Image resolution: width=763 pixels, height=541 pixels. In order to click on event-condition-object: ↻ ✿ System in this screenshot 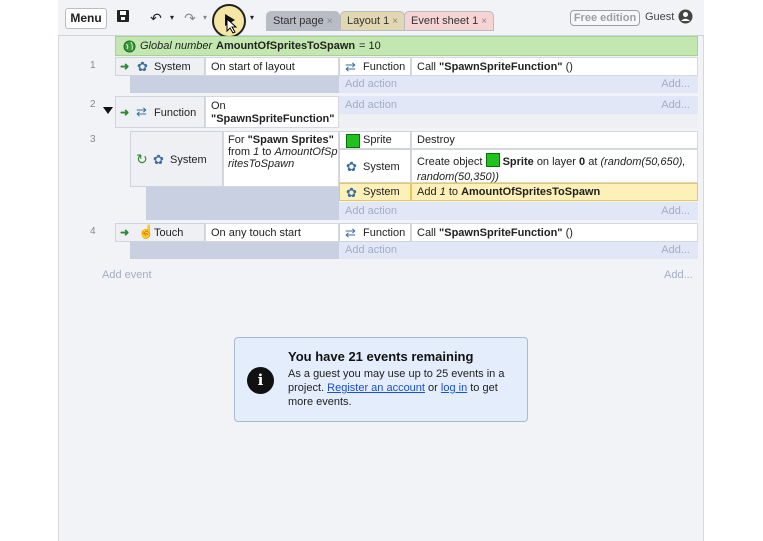, I will do `click(176, 159)`.